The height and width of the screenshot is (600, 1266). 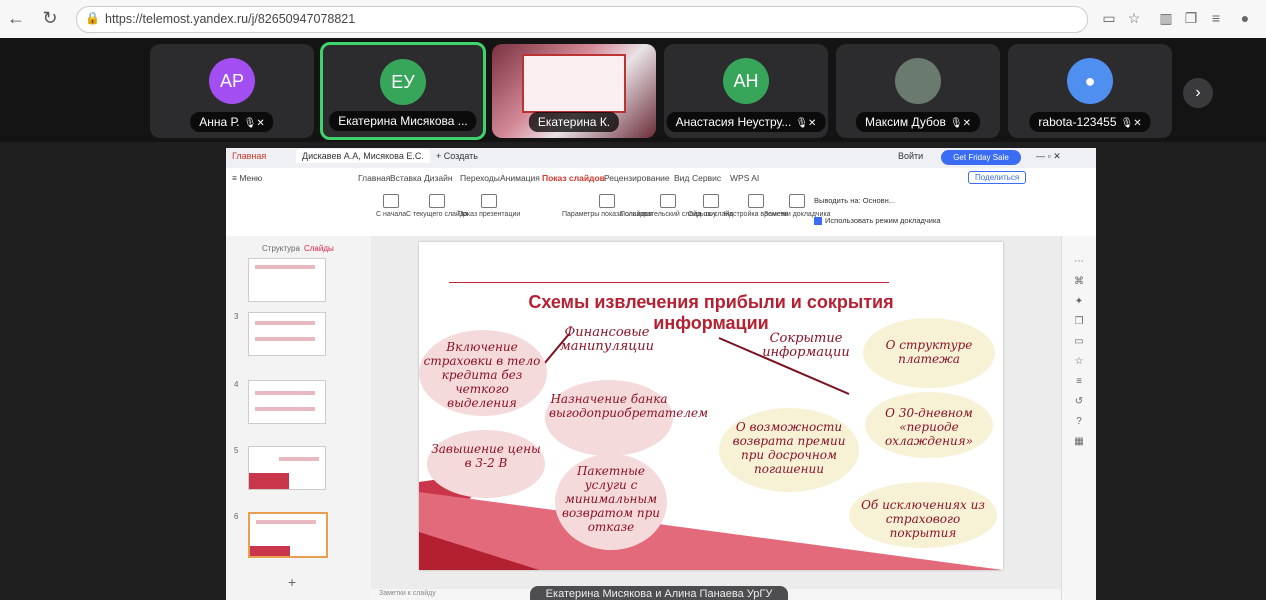 What do you see at coordinates (489, 206) in the screenshot?
I see `show-presentation-button: Показ презентации` at bounding box center [489, 206].